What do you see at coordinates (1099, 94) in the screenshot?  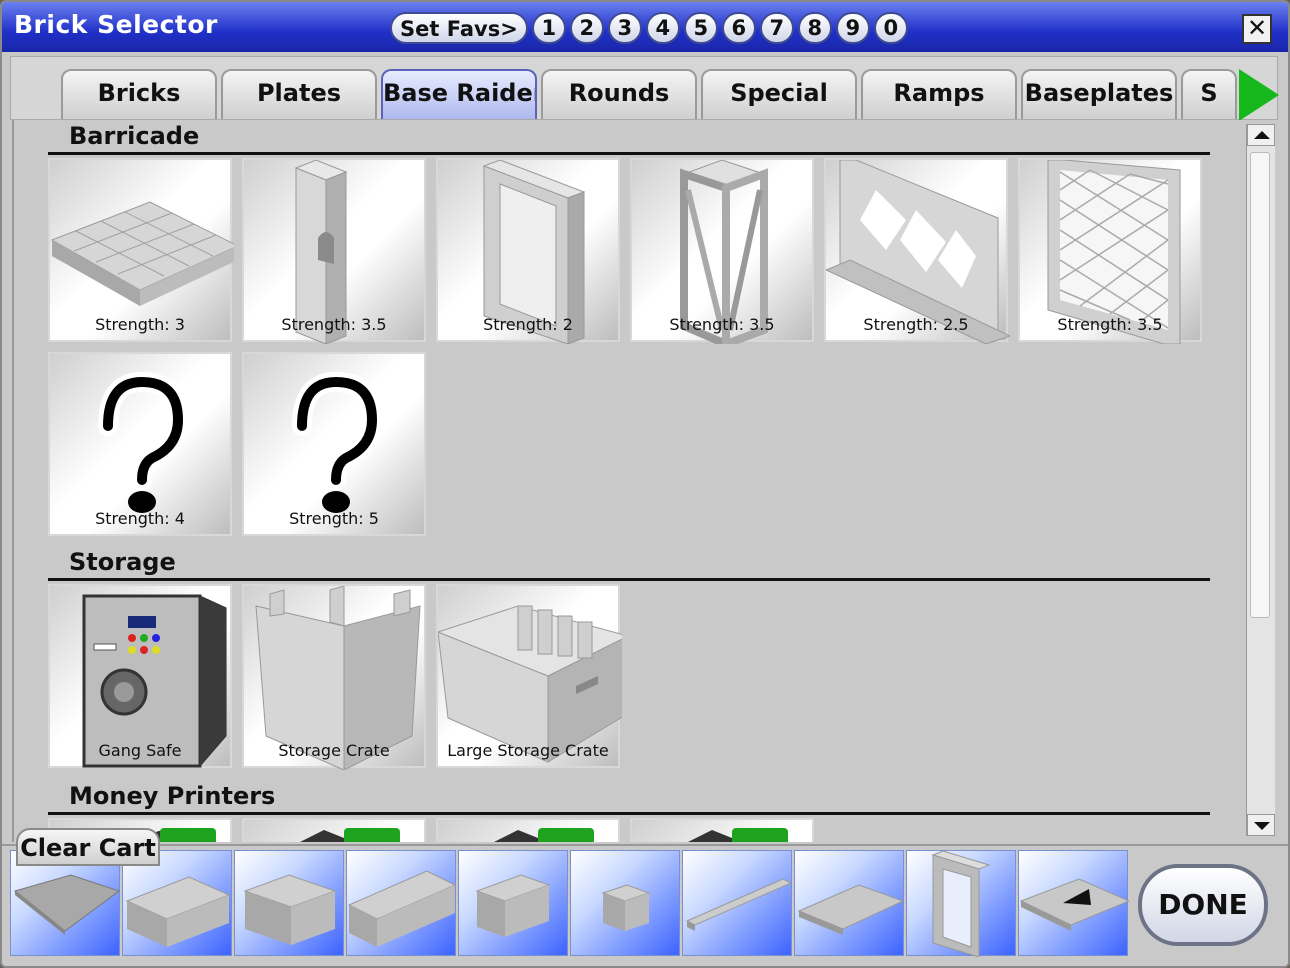 I see `tab-baseplates: Baseplates` at bounding box center [1099, 94].